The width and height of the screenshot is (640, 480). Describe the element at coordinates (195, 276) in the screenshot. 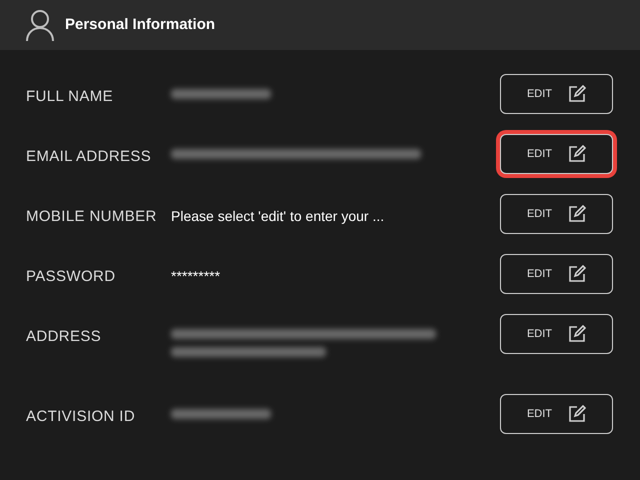

I see `field-value: *********` at that location.